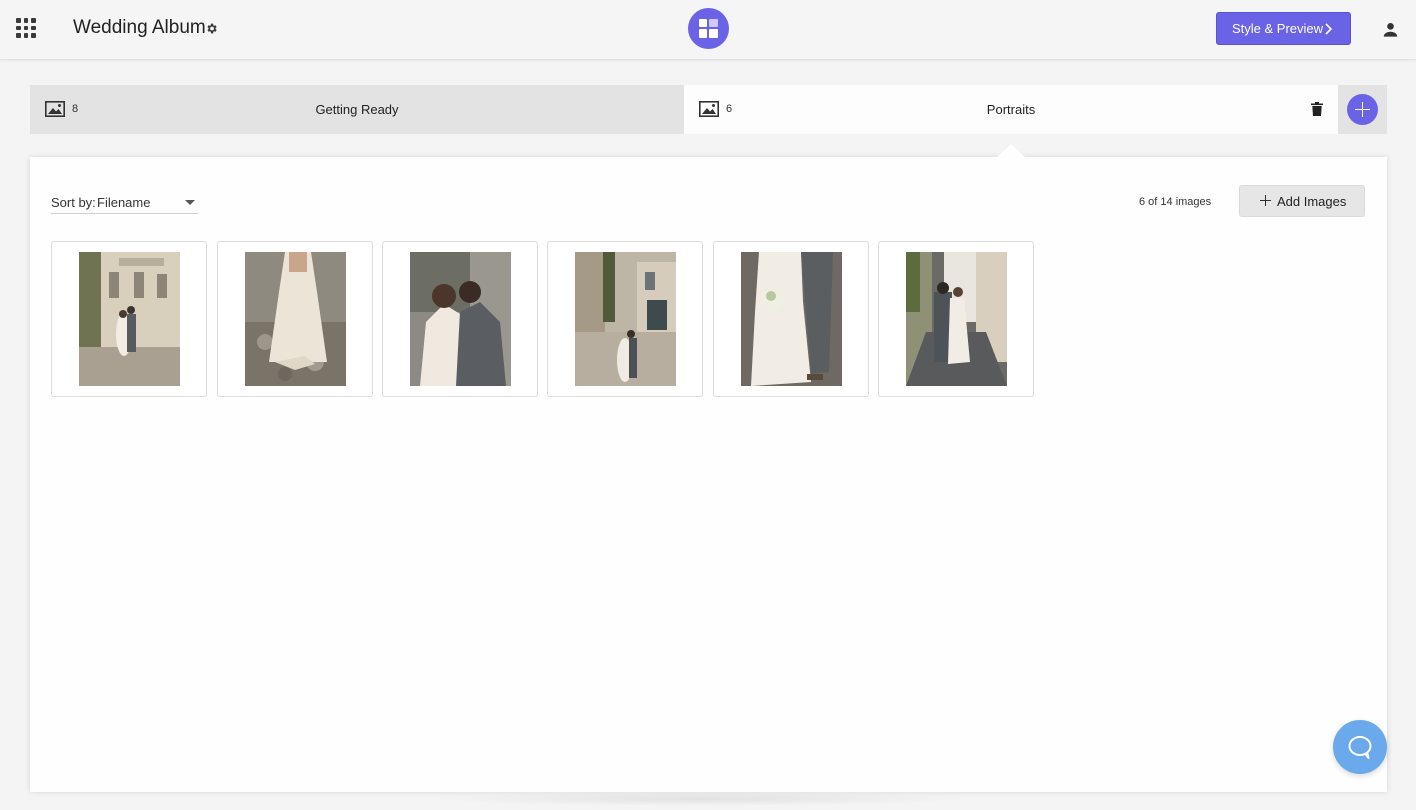 Image resolution: width=1416 pixels, height=810 pixels. What do you see at coordinates (211, 28) in the screenshot?
I see `gear-icon` at bounding box center [211, 28].